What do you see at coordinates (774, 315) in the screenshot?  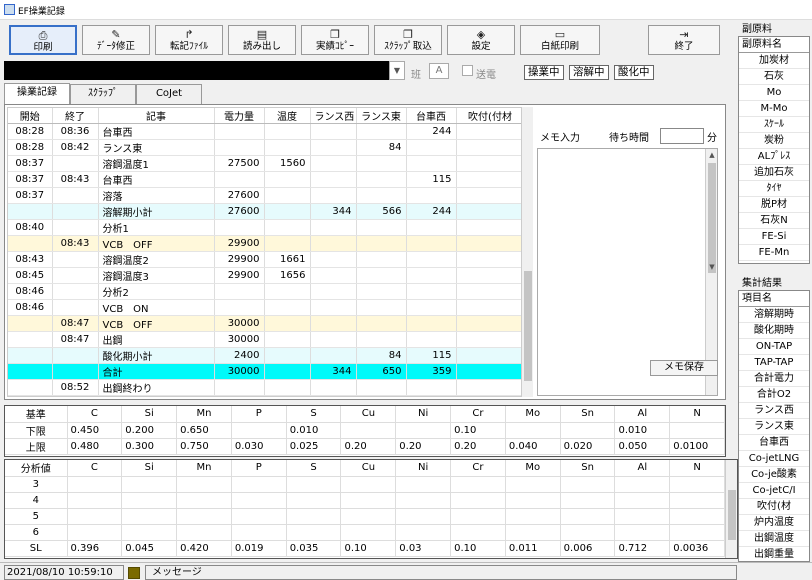 I see `summary-item: 溶解期時` at bounding box center [774, 315].